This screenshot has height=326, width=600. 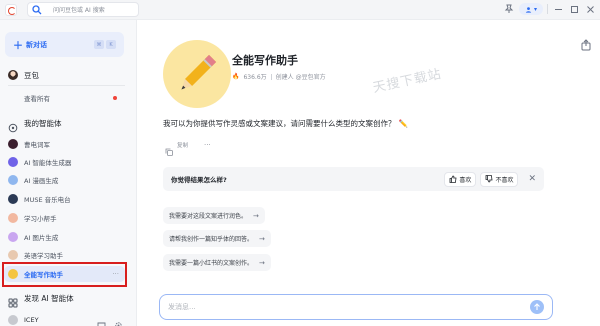 What do you see at coordinates (64, 218) in the screenshot?
I see `sidebar-agent-item: 学习小帮手` at bounding box center [64, 218].